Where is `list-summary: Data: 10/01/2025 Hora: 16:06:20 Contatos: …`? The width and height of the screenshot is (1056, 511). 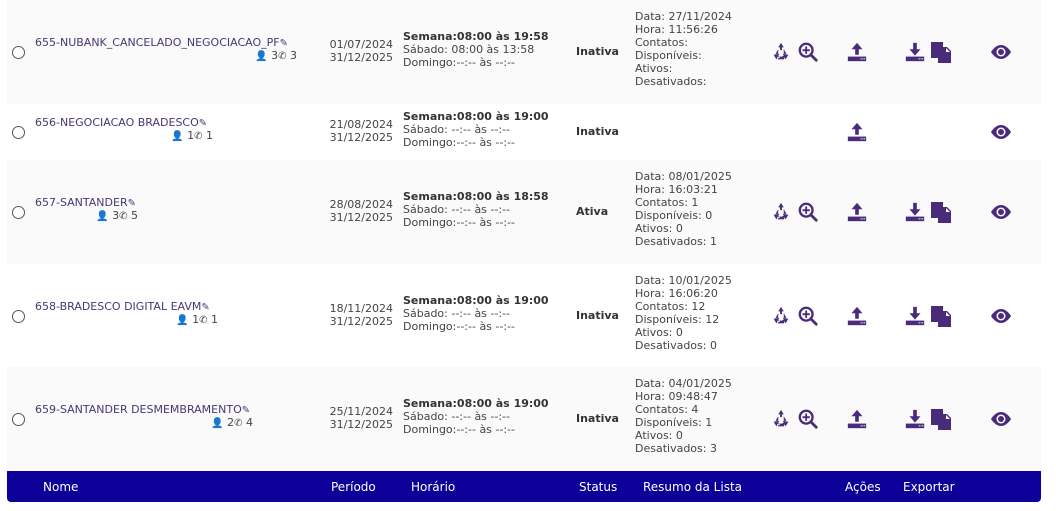
list-summary: Data: 10/01/2025 Hora: 16:06:20 Contatos: … is located at coordinates (683, 313).